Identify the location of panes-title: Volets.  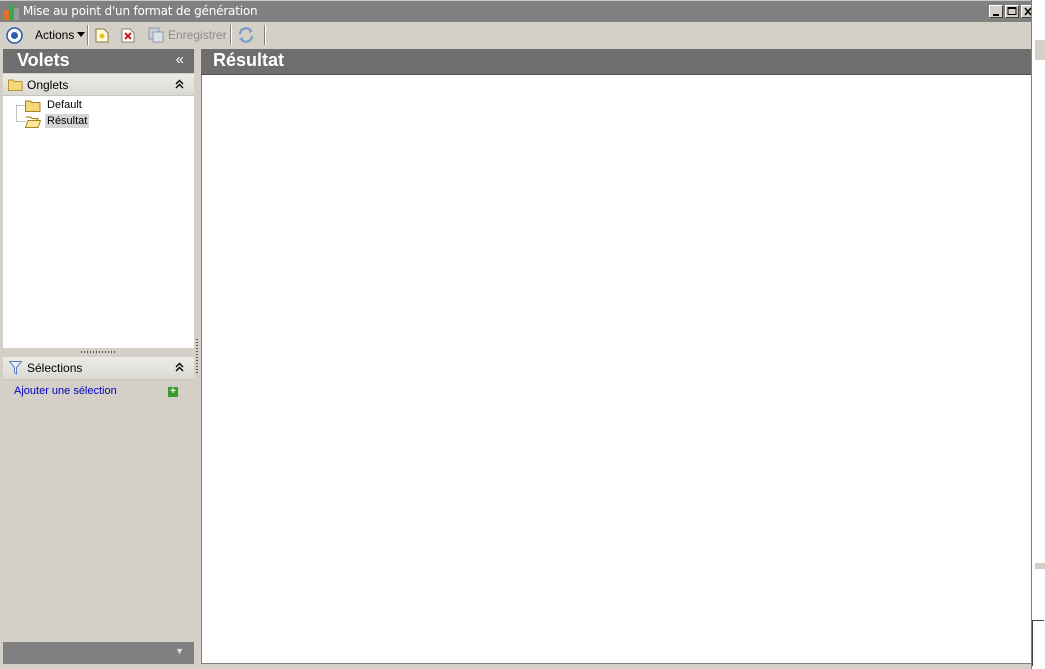
(43, 60).